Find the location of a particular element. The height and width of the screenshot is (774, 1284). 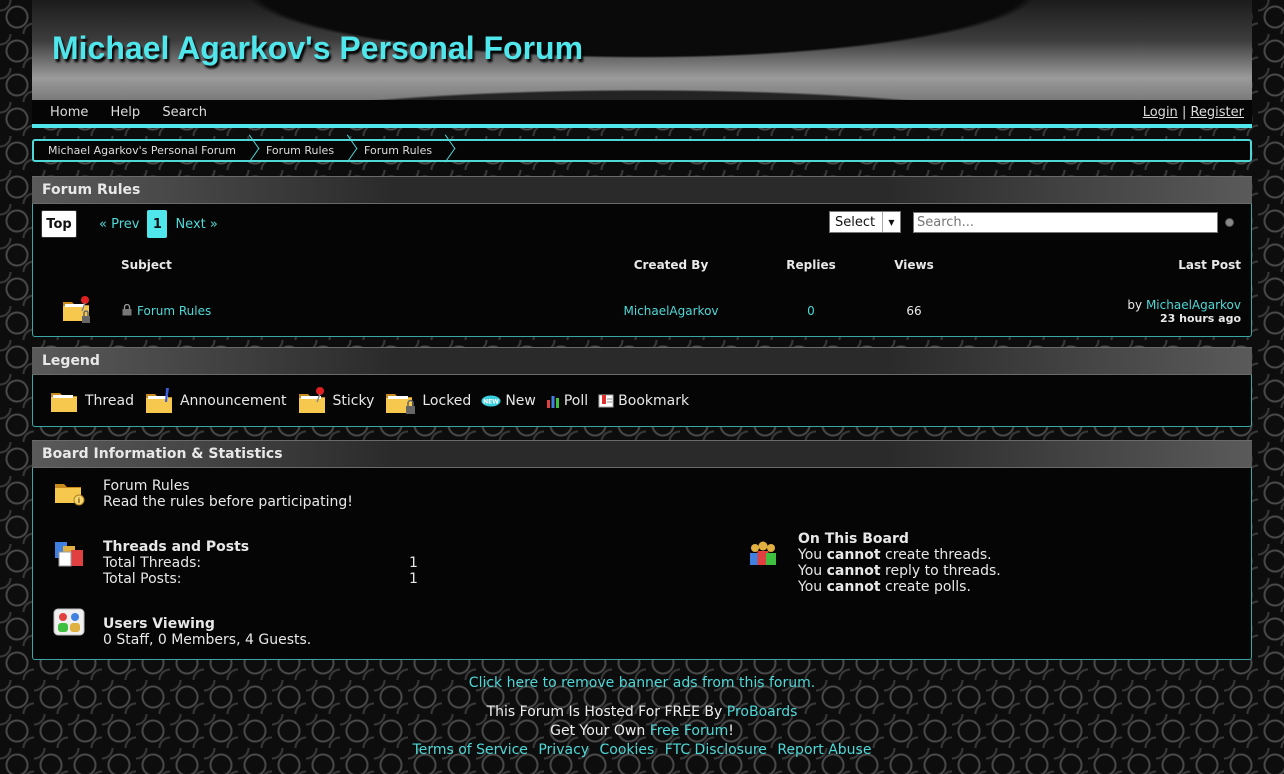

free-forum-link: Free Forum is located at coordinates (689, 731).